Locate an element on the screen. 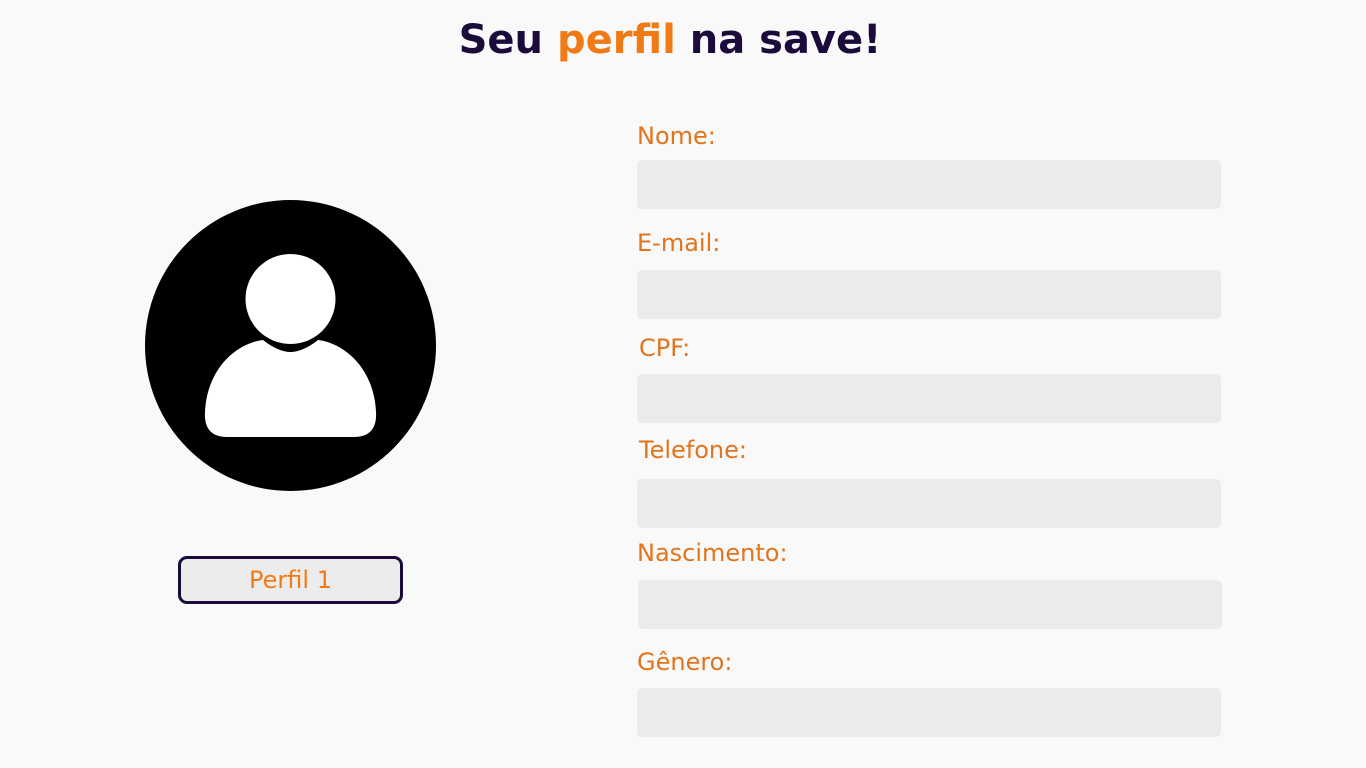 The height and width of the screenshot is (768, 1366). email-label: E-mail: is located at coordinates (679, 243).